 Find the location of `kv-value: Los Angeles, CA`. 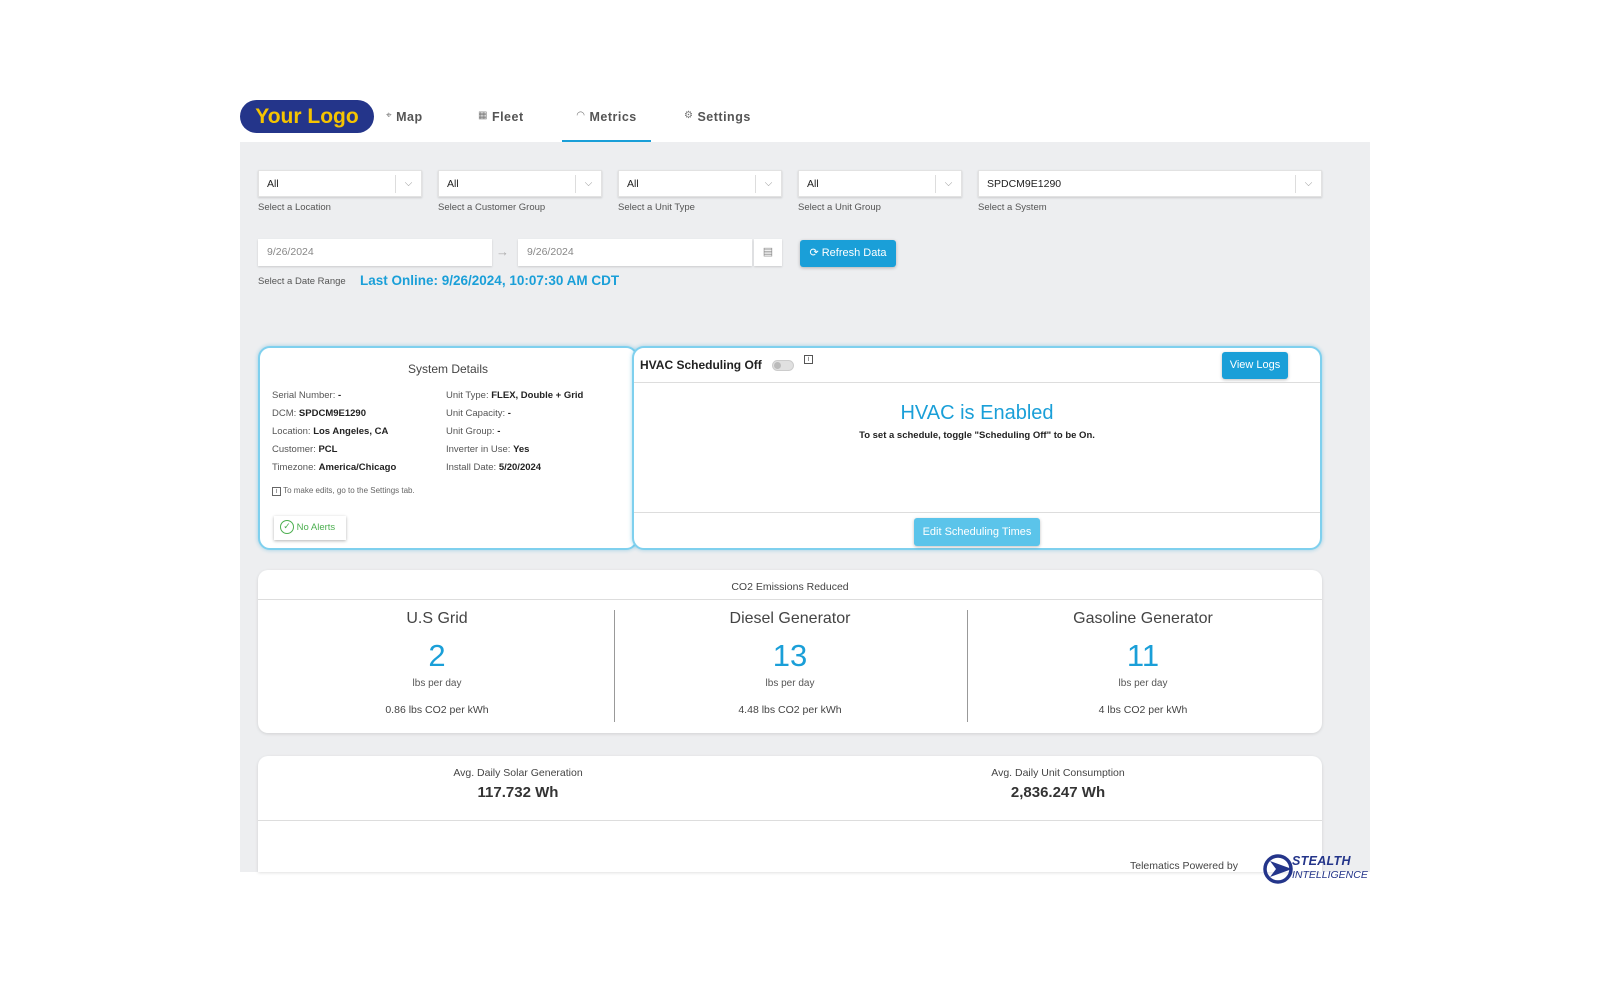

kv-value: Los Angeles, CA is located at coordinates (351, 431).